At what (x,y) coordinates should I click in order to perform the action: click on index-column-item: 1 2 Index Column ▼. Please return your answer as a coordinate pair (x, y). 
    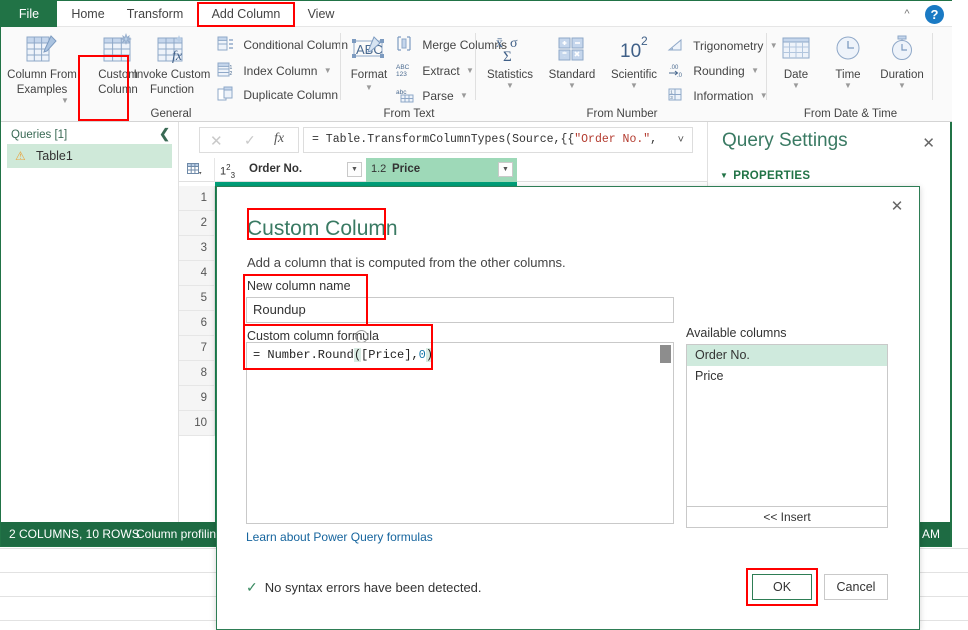
    Looking at the image, I should click on (274, 70).